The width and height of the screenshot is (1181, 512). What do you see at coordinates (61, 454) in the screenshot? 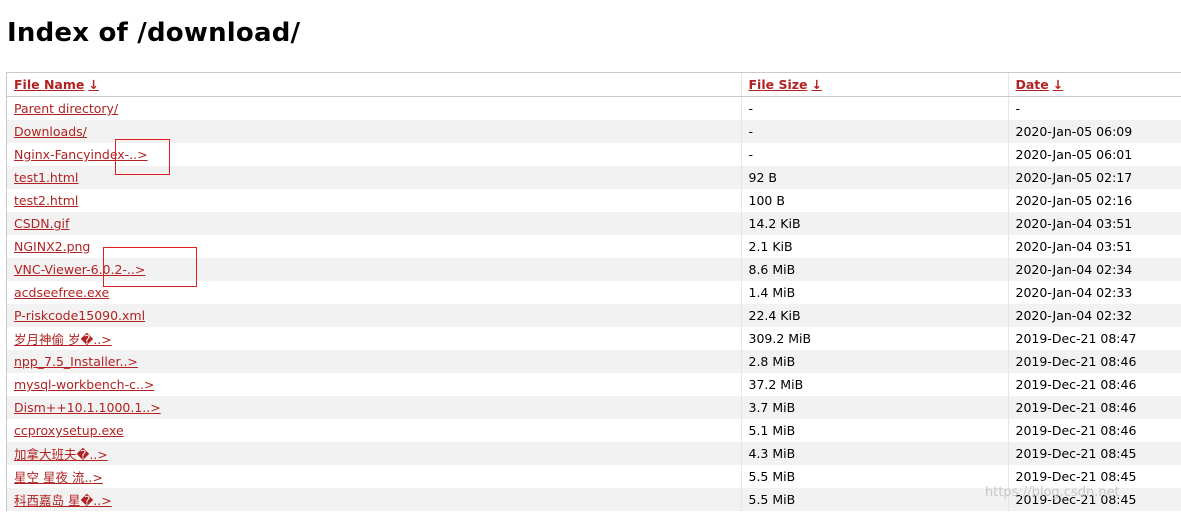
I see `file-link: 加拿大班夫�..>` at bounding box center [61, 454].